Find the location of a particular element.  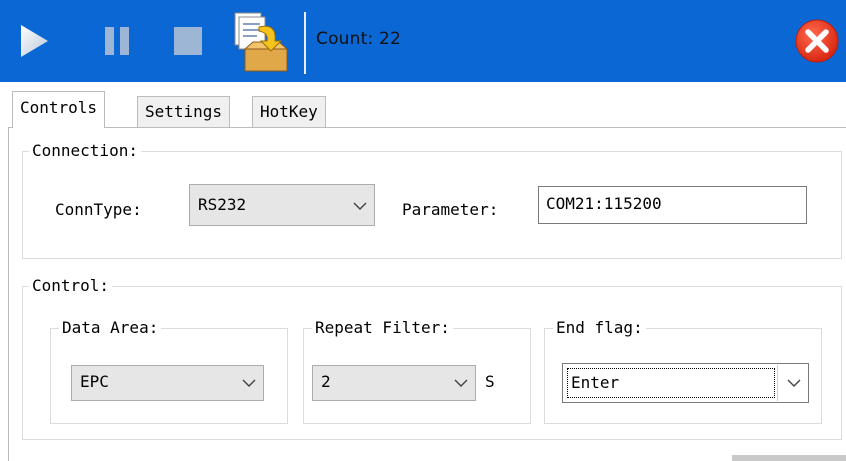

stop-button is located at coordinates (188, 41).